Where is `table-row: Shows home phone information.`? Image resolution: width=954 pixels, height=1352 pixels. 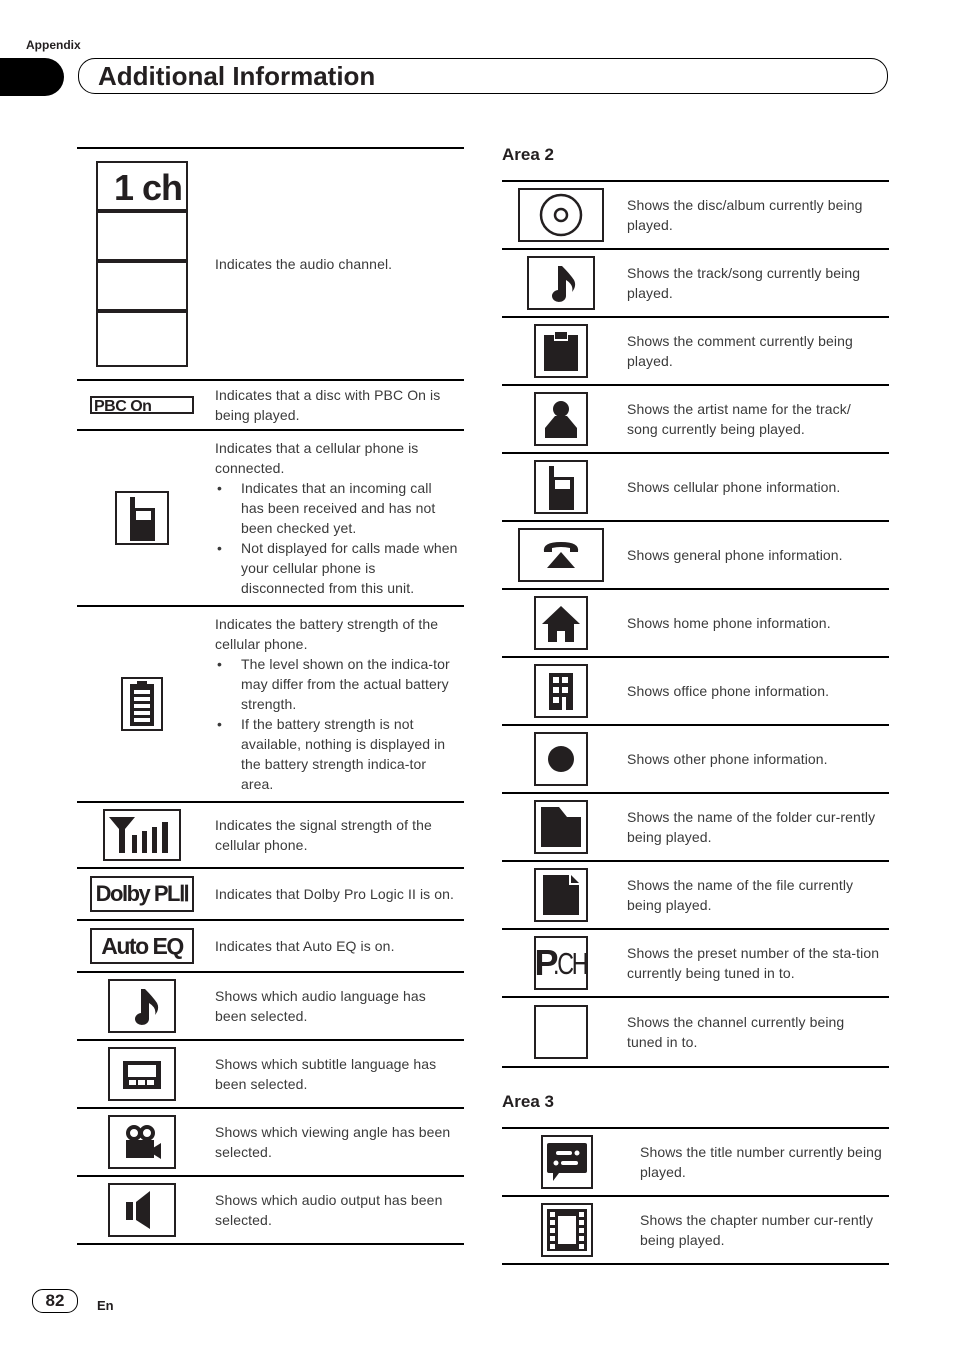
table-row: Shows home phone information. is located at coordinates (695, 623).